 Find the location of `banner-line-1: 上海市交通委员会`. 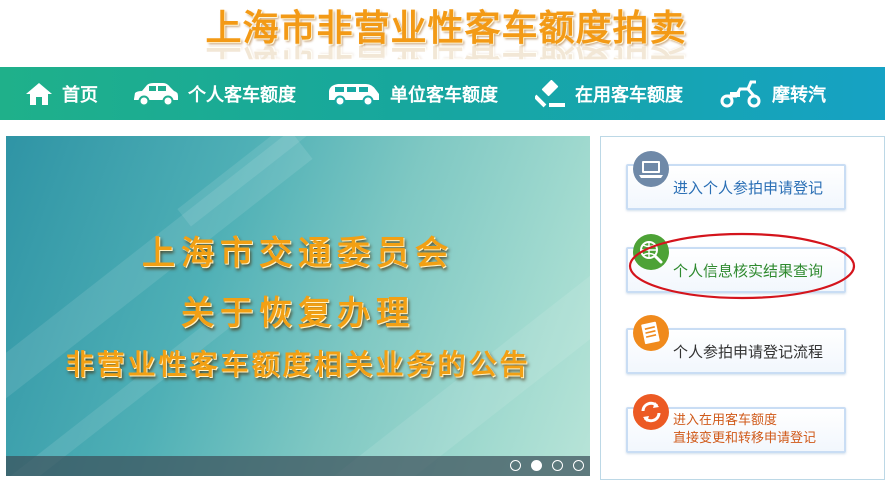

banner-line-1: 上海市交通委员会 is located at coordinates (298, 252).